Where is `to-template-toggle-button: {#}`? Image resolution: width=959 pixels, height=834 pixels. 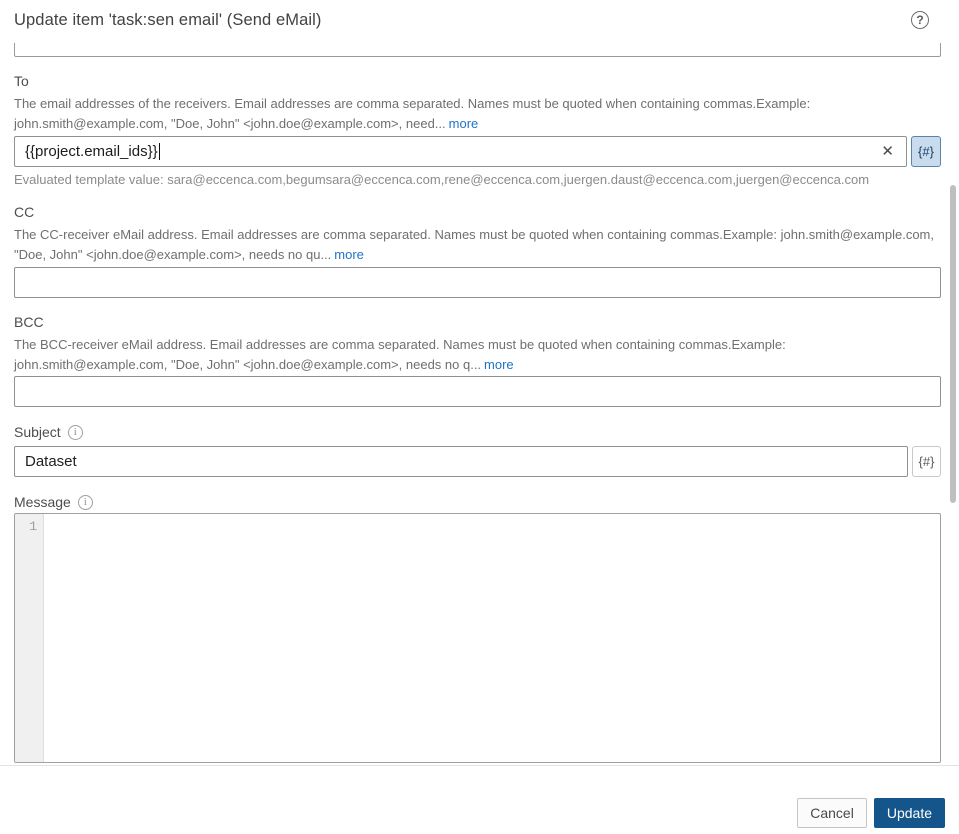
to-template-toggle-button: {#} is located at coordinates (926, 151).